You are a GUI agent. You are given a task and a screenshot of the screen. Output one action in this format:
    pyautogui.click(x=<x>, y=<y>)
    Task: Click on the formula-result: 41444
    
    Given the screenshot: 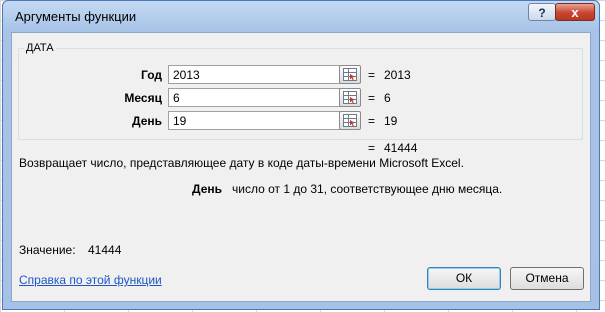 What is the action you would take?
    pyautogui.click(x=401, y=148)
    